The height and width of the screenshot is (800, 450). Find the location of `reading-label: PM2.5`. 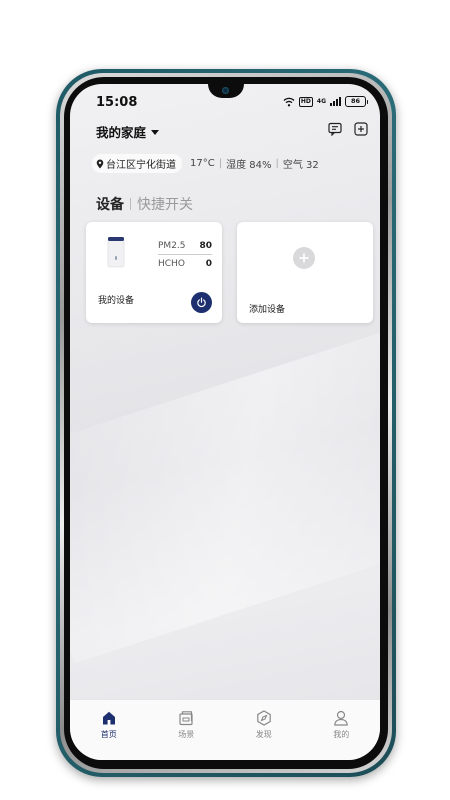

reading-label: PM2.5 is located at coordinates (172, 245).